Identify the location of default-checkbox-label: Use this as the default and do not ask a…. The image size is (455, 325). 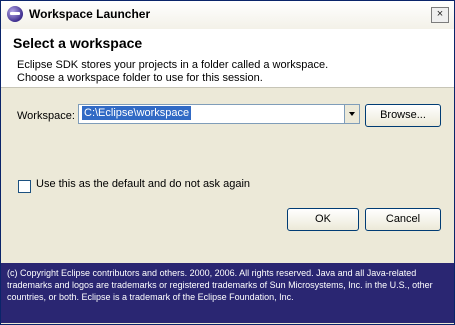
(143, 184).